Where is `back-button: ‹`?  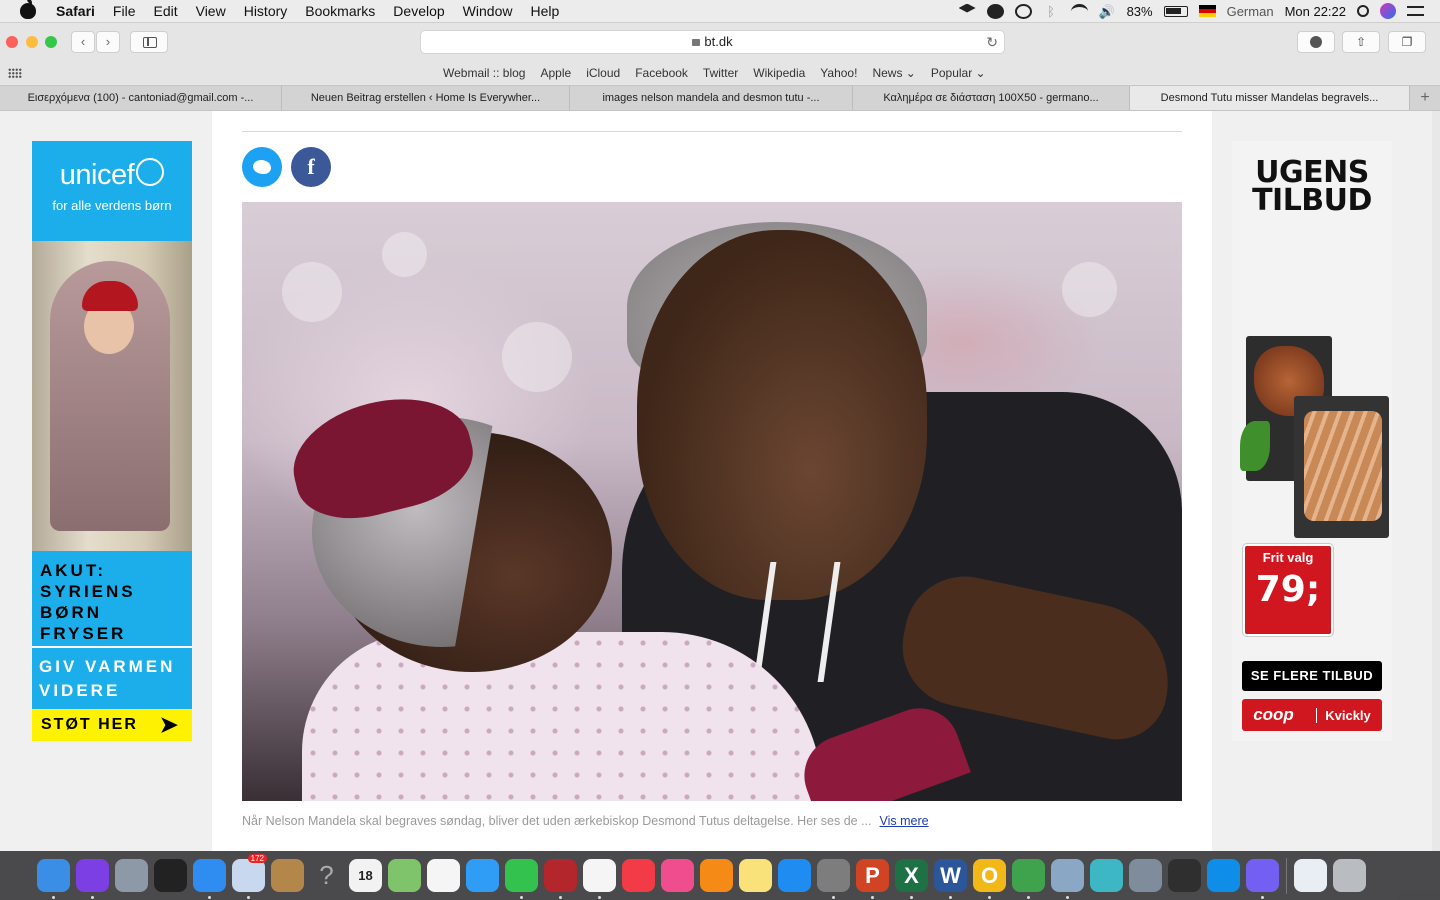
back-button: ‹ is located at coordinates (83, 42).